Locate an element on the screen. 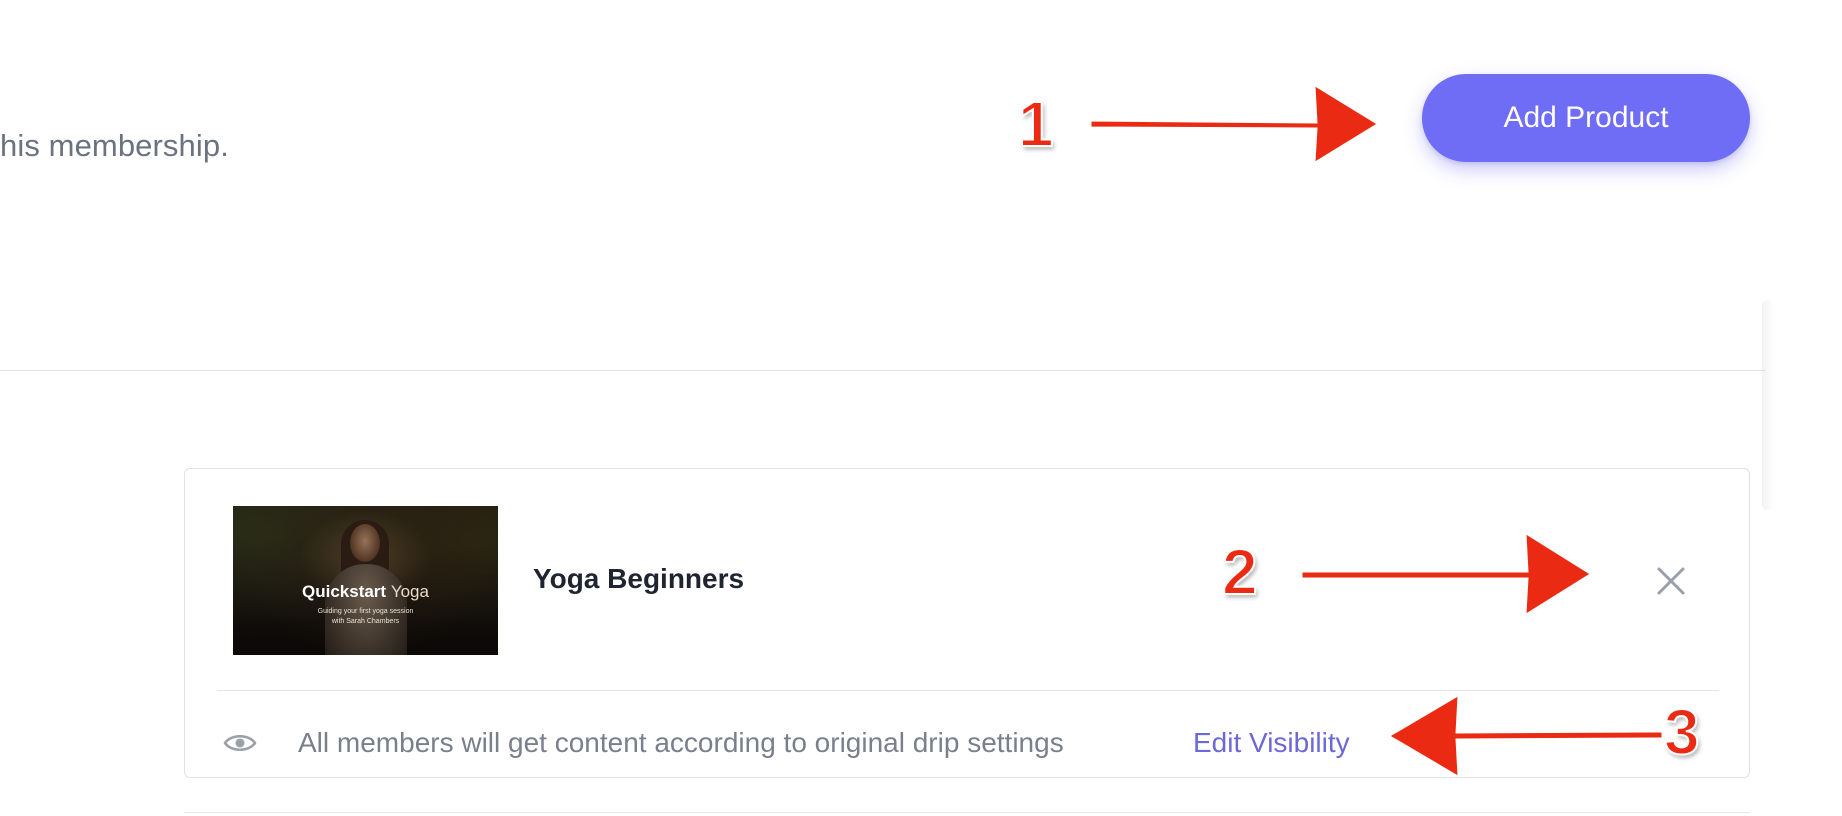 This screenshot has height=816, width=1842. thumbnail-title-accent: Yoga is located at coordinates (409, 591).